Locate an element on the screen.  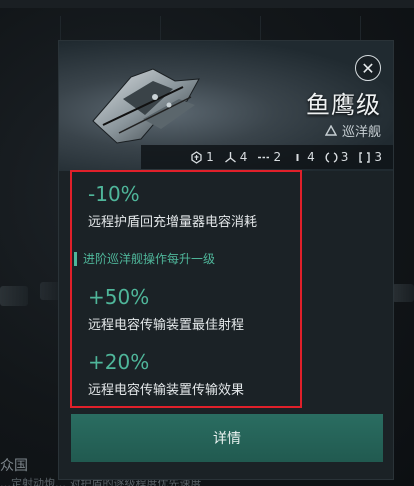
close-button: ✕ is located at coordinates (368, 68).